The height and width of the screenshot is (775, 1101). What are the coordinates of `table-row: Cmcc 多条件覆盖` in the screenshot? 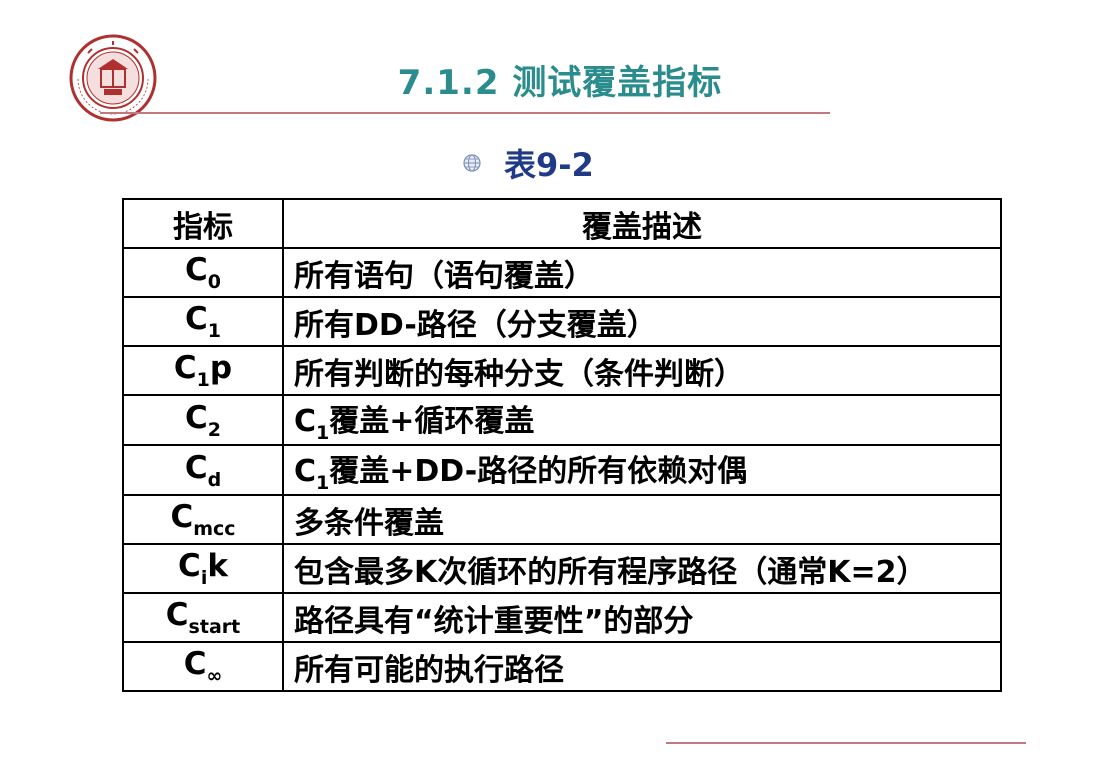 It's located at (562, 519).